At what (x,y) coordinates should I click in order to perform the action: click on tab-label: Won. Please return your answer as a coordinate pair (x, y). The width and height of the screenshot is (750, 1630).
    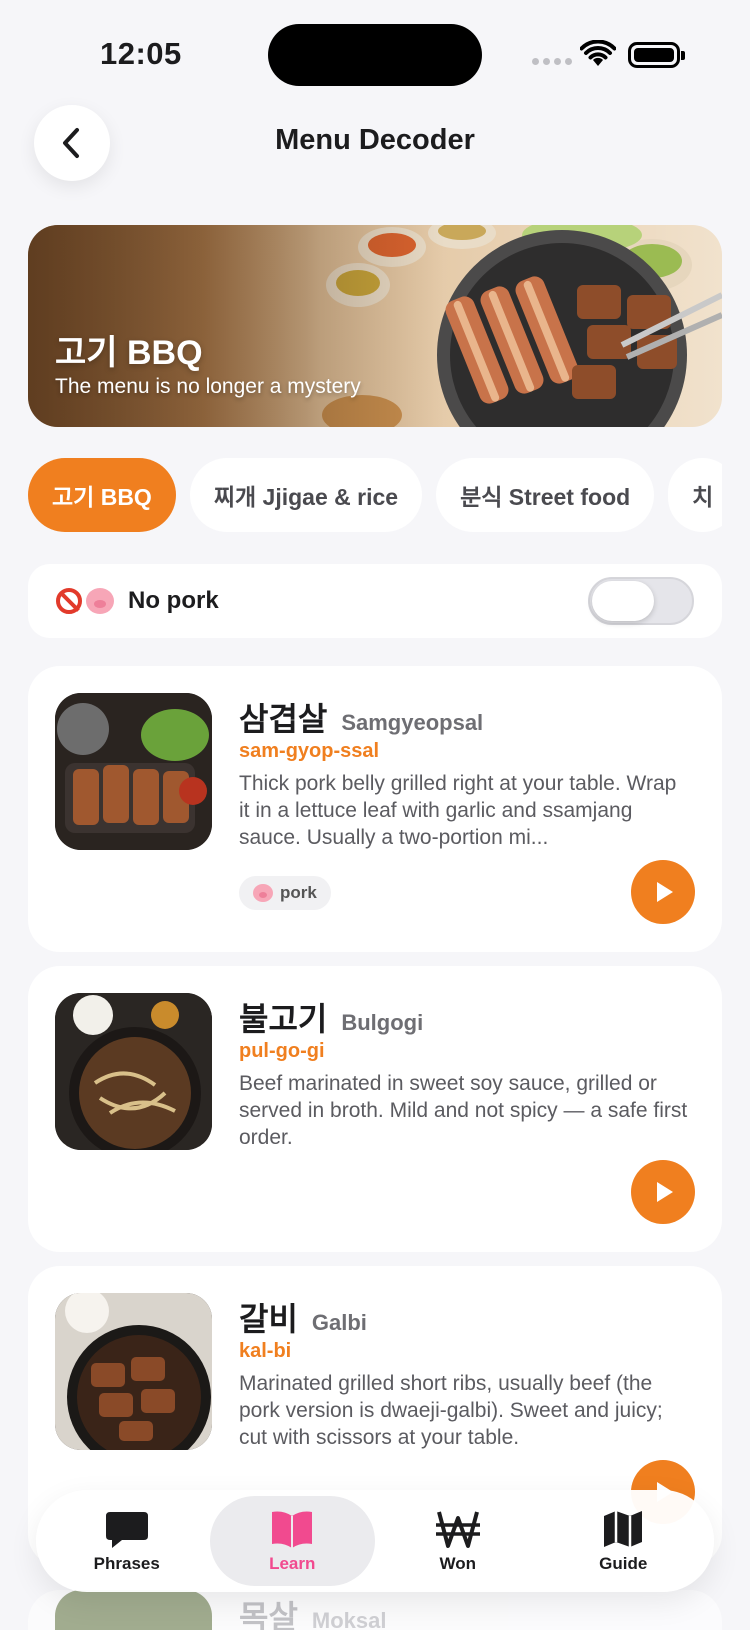
    Looking at the image, I should click on (457, 1563).